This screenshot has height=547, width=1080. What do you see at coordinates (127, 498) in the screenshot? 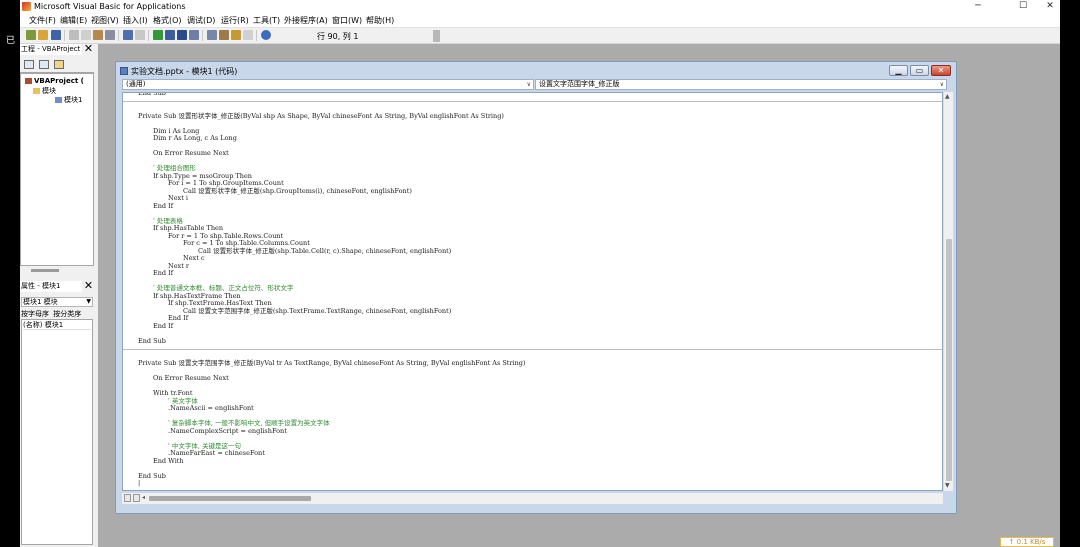
I see `procedure-view-icon` at bounding box center [127, 498].